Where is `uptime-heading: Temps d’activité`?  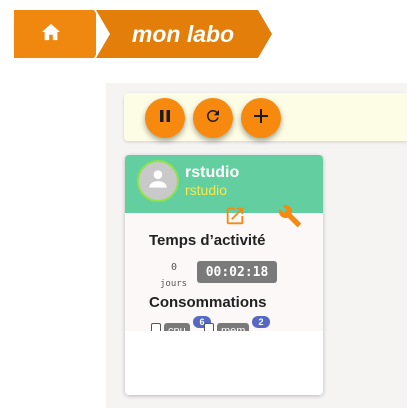 uptime-heading: Temps d’activité is located at coordinates (207, 240).